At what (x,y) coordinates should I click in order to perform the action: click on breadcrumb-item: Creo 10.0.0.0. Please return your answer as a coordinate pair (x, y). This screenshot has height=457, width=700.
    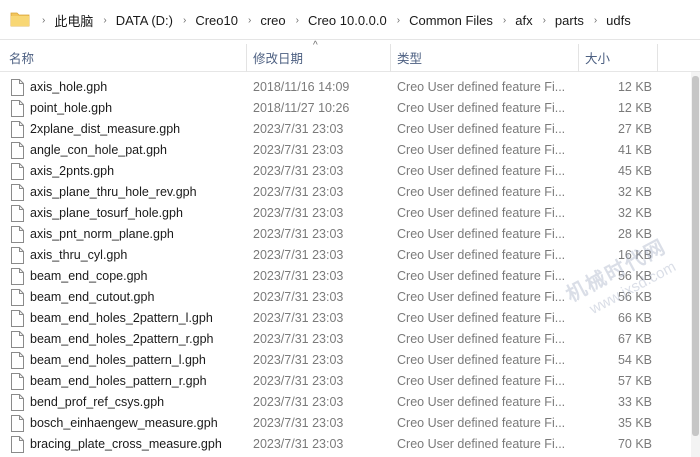
    Looking at the image, I should click on (347, 20).